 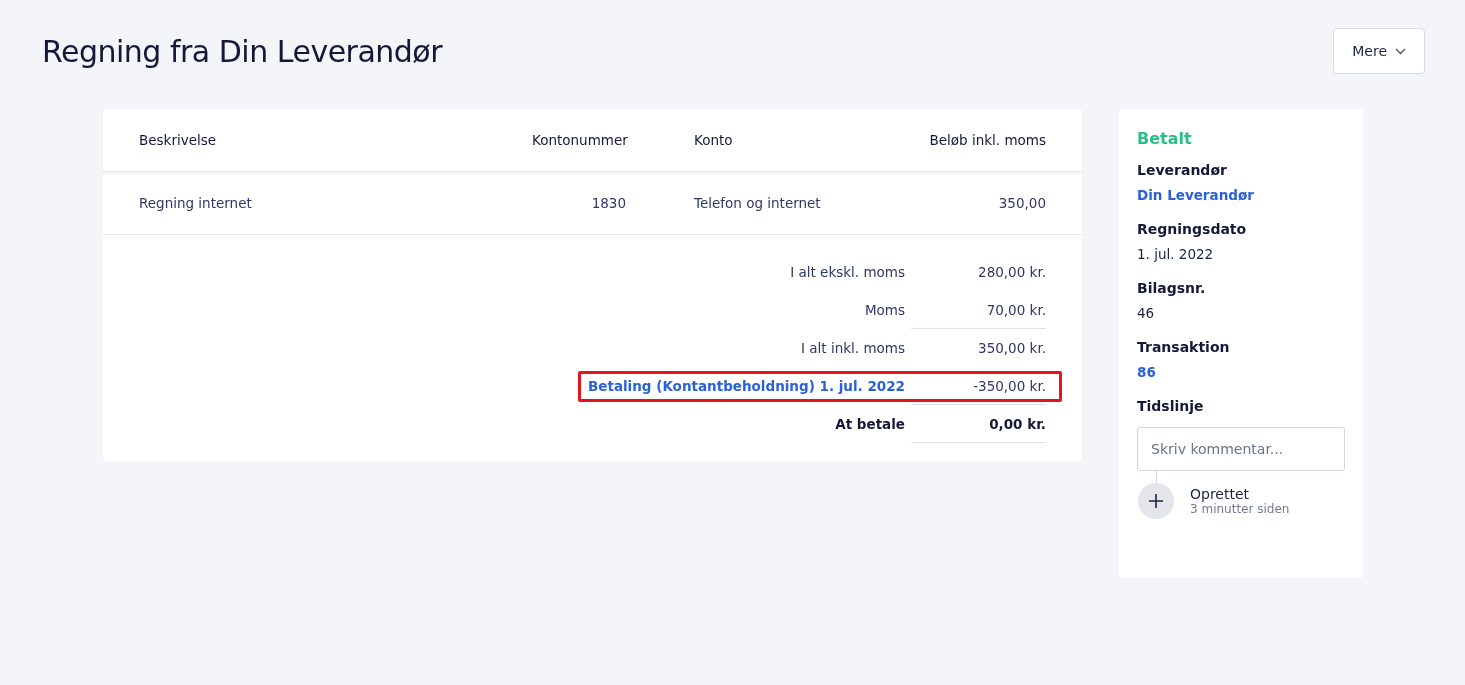 What do you see at coordinates (713, 140) in the screenshot?
I see `column-header: Konto` at bounding box center [713, 140].